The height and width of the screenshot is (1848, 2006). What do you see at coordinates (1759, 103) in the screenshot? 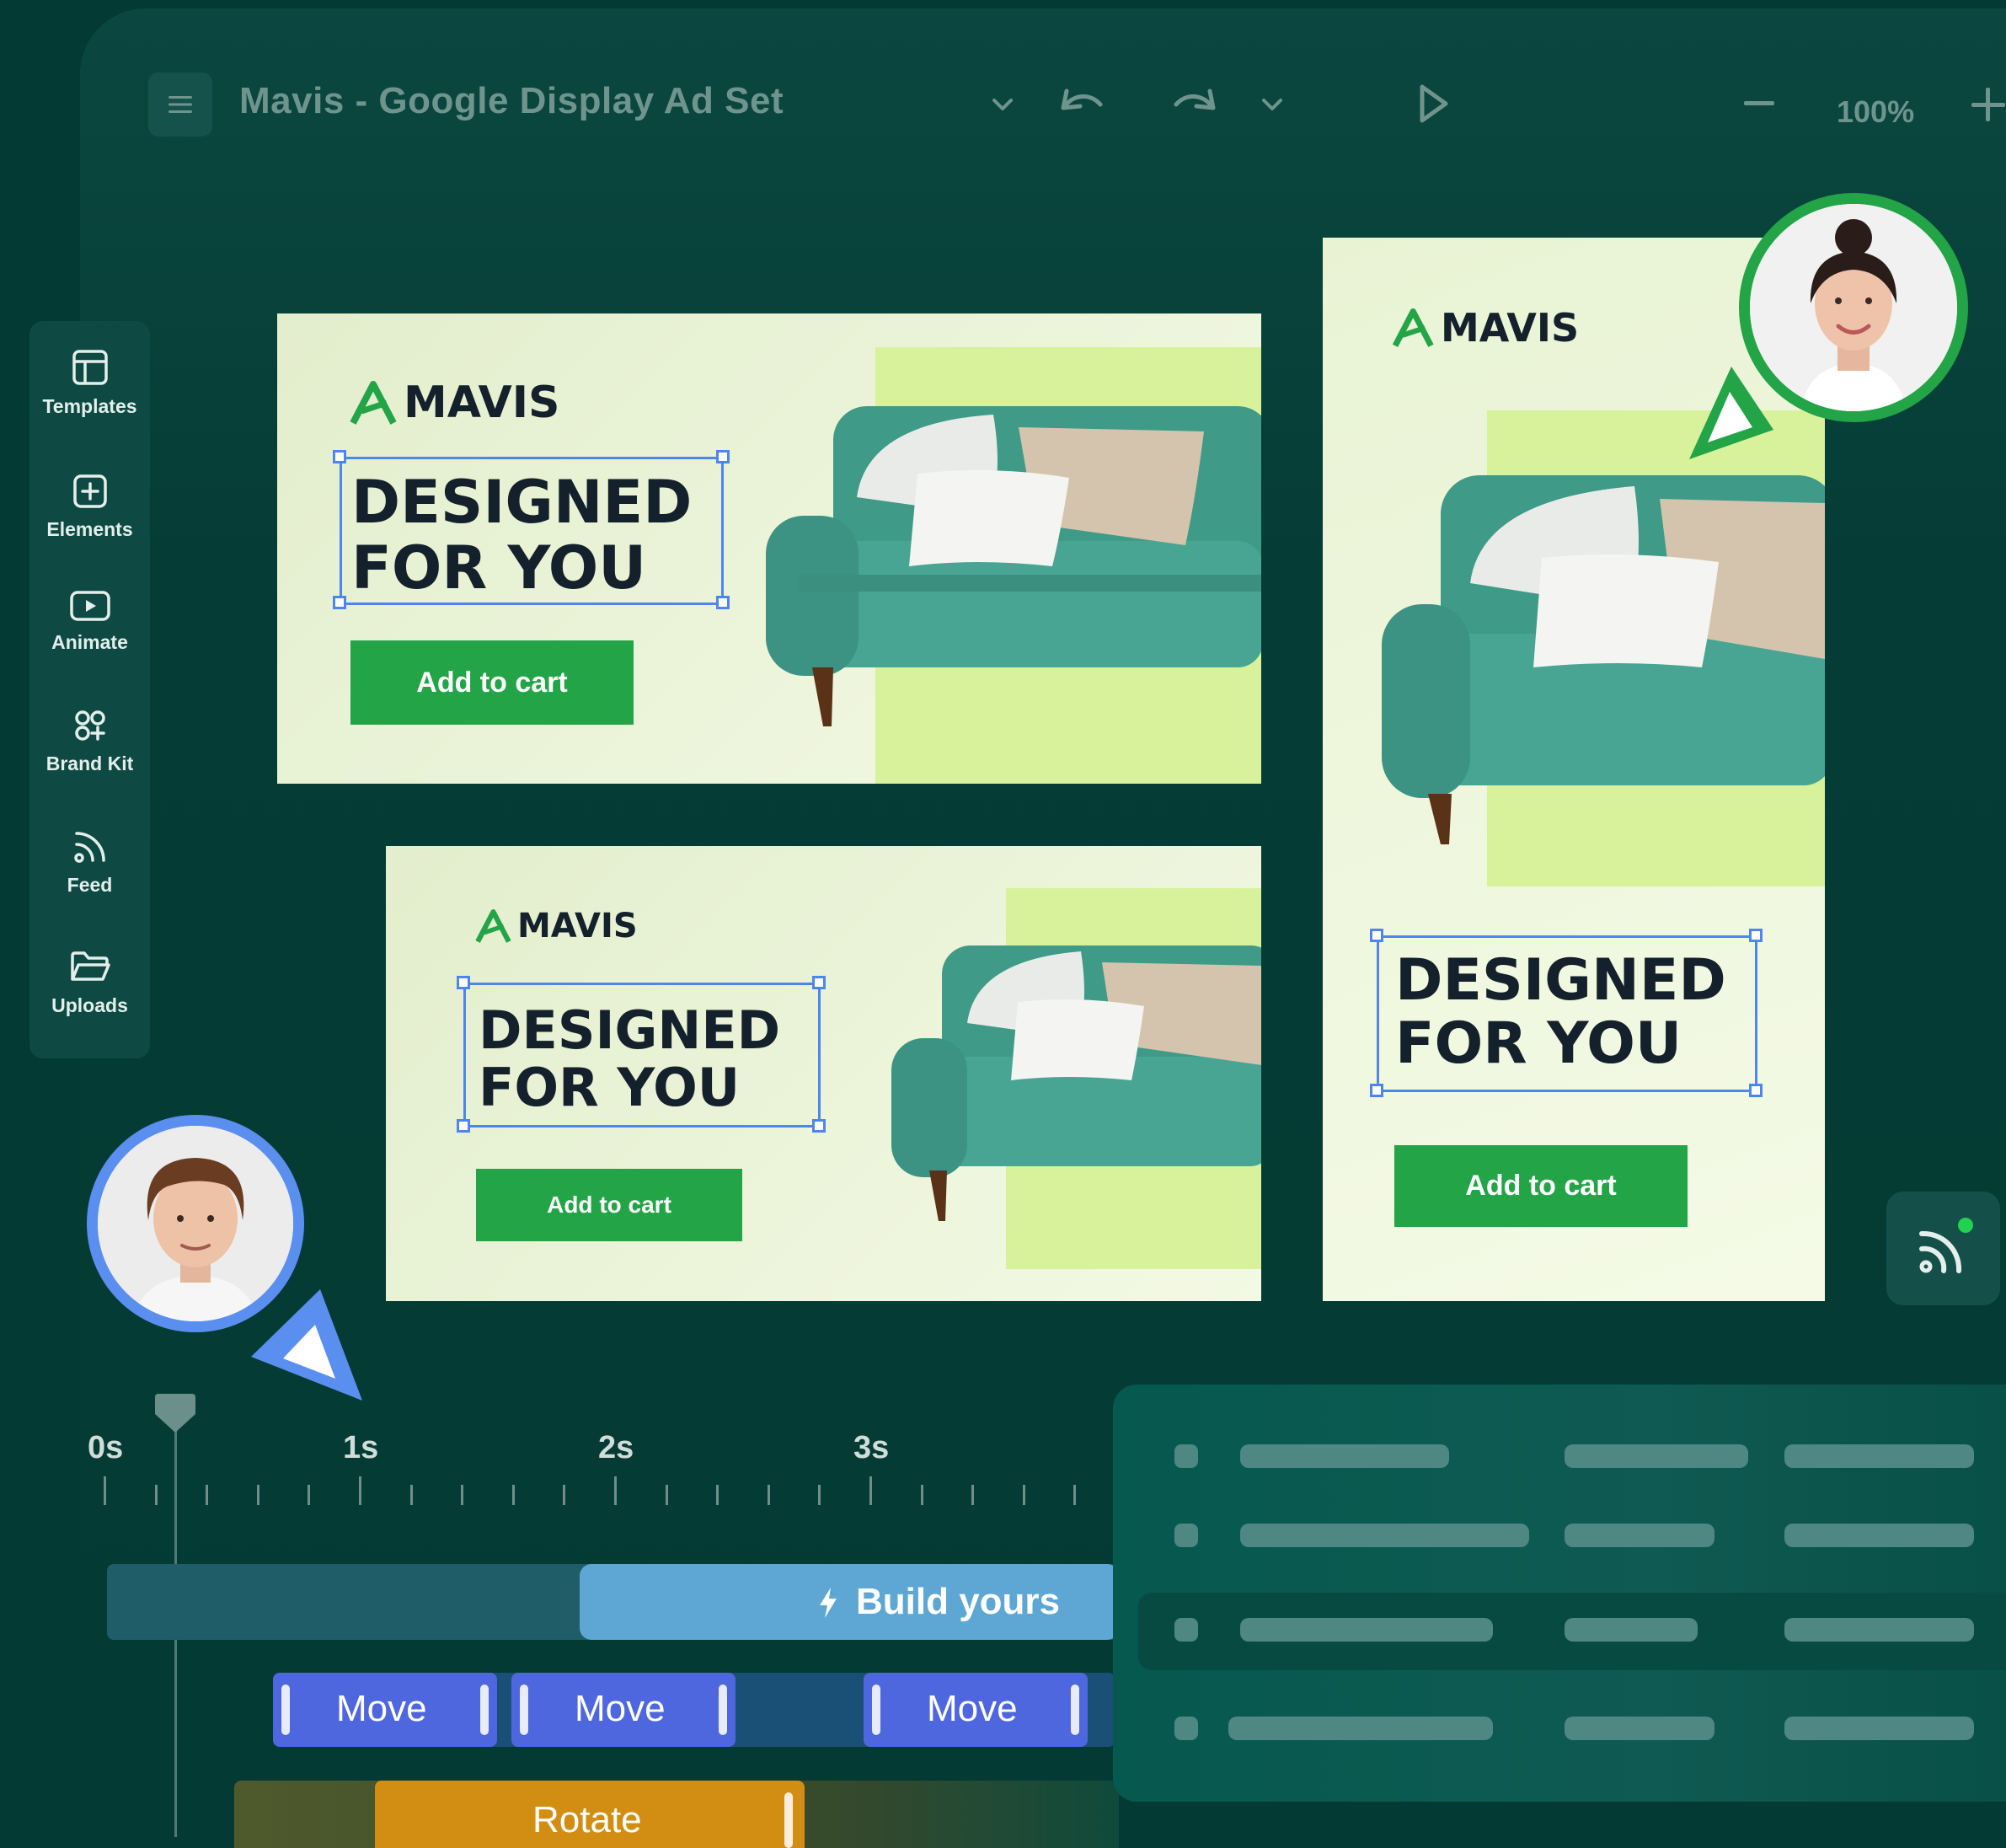
I see `zoom-out-icon` at bounding box center [1759, 103].